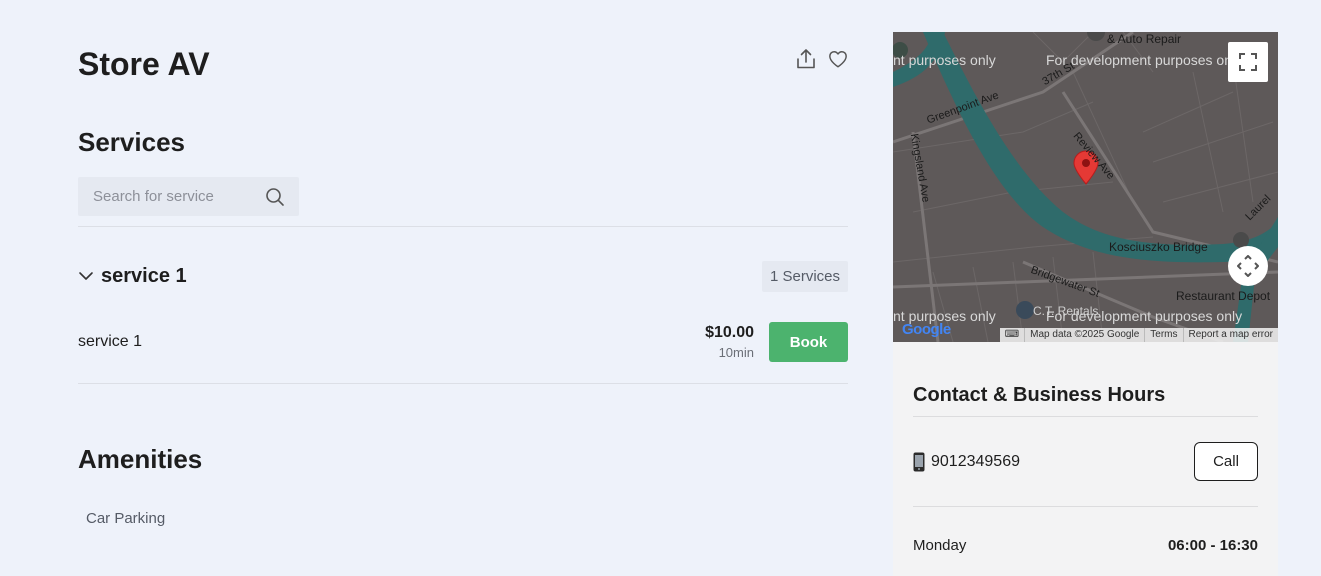  I want to click on map-report-error-link: Report a map error, so click(1230, 335).